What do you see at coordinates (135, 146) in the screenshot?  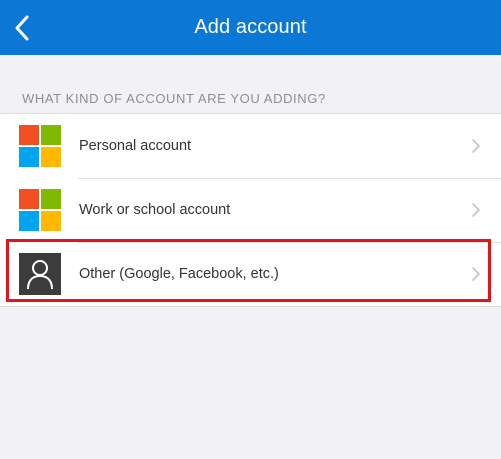 I see `personal-account-label: Personal account` at bounding box center [135, 146].